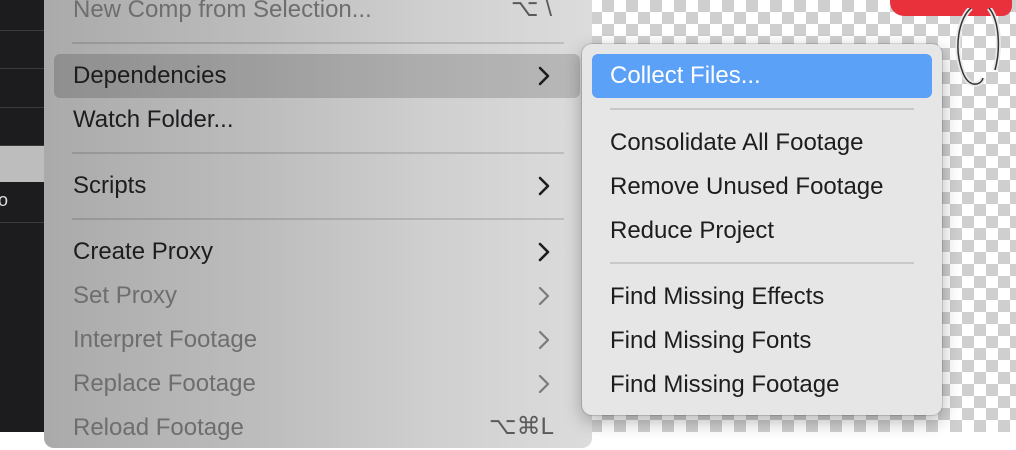 This screenshot has height=450, width=1016. What do you see at coordinates (150, 75) in the screenshot?
I see `menu-item-label: Dependencies` at bounding box center [150, 75].